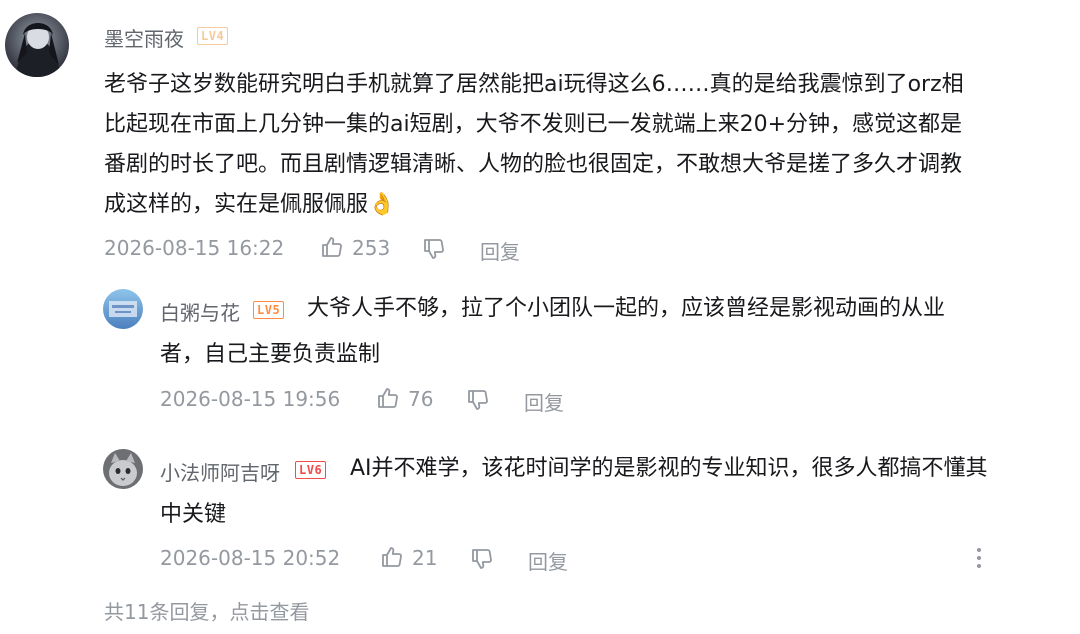 This screenshot has width=1080, height=634. I want to click on reply-text-line: 者，自己主要负责监制, so click(270, 354).